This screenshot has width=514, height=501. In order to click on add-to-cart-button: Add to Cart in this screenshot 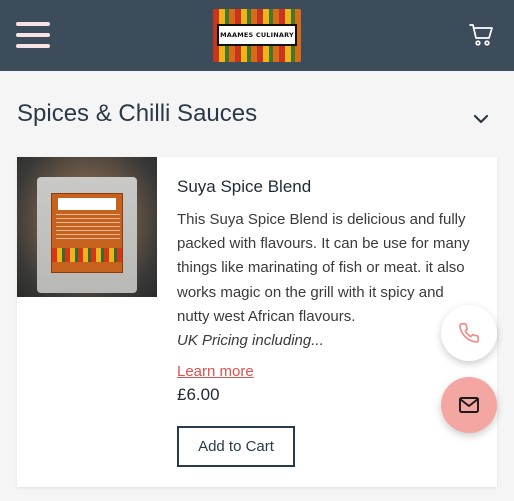, I will do `click(236, 446)`.